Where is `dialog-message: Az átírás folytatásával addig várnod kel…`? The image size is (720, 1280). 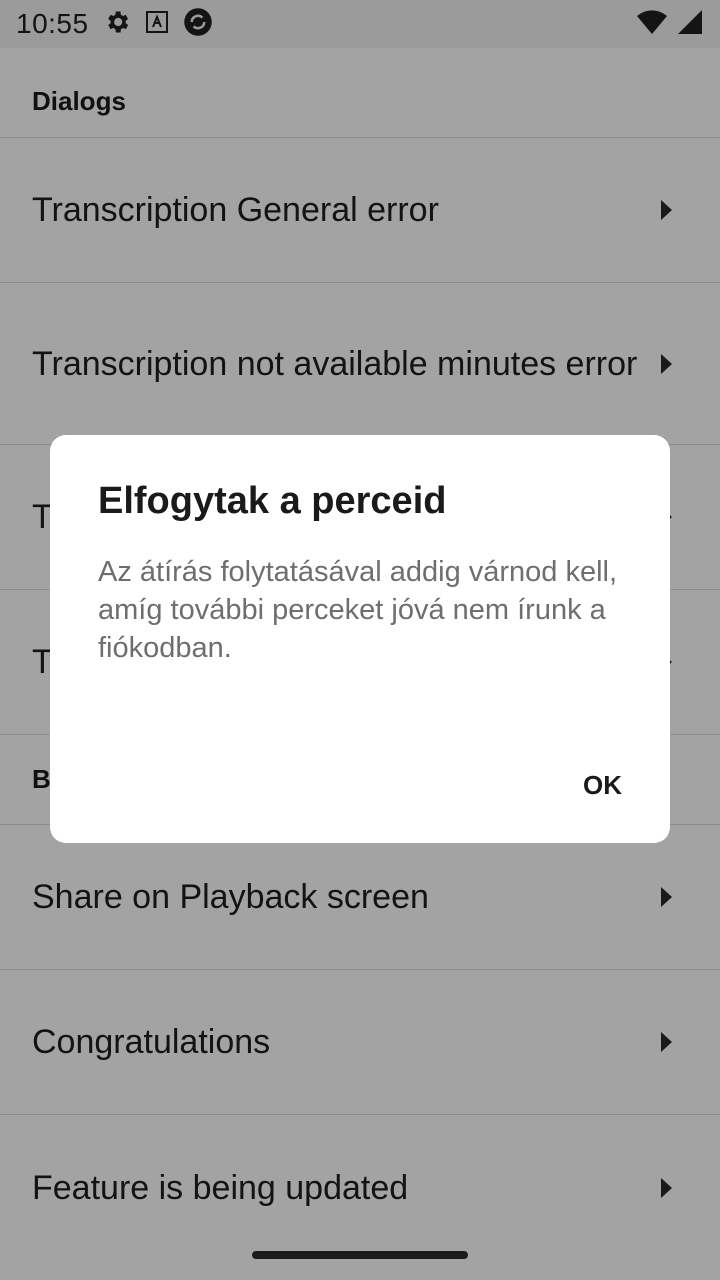 dialog-message: Az átírás folytatásával addig várnod kel… is located at coordinates (358, 610).